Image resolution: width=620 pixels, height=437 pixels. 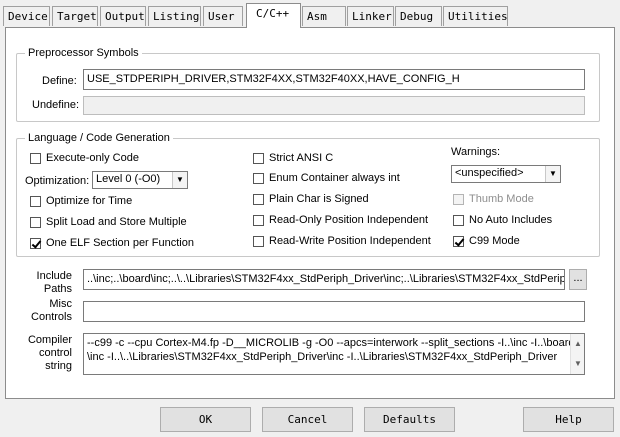 What do you see at coordinates (258, 241) in the screenshot?
I see `rw-position-checkbox` at bounding box center [258, 241].